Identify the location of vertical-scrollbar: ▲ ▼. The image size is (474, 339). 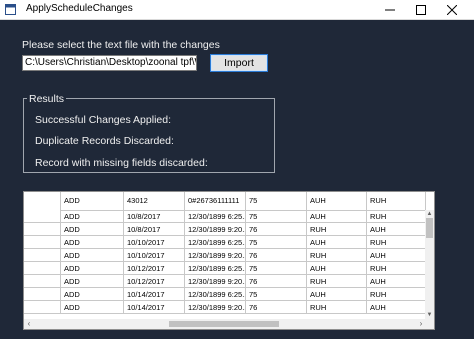
(429, 264).